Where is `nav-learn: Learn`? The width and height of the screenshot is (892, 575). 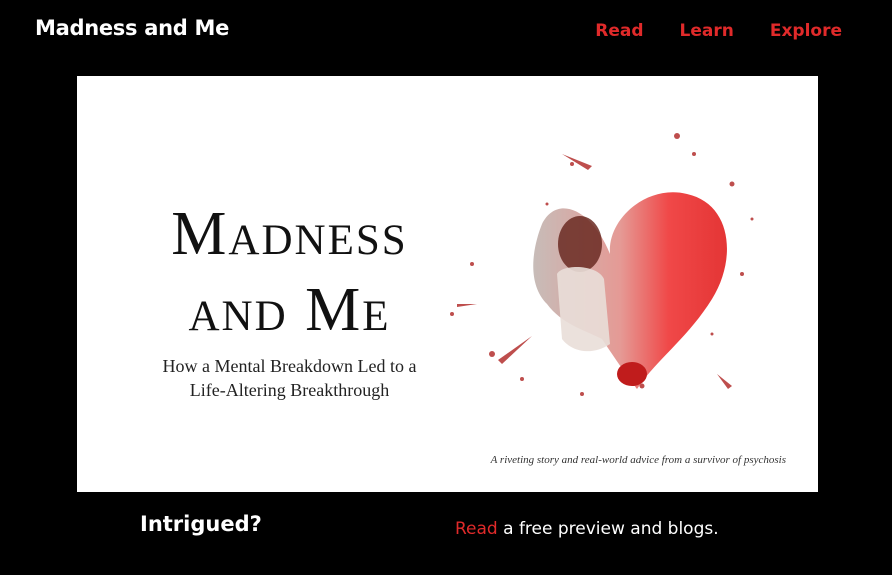
nav-learn: Learn is located at coordinates (707, 31).